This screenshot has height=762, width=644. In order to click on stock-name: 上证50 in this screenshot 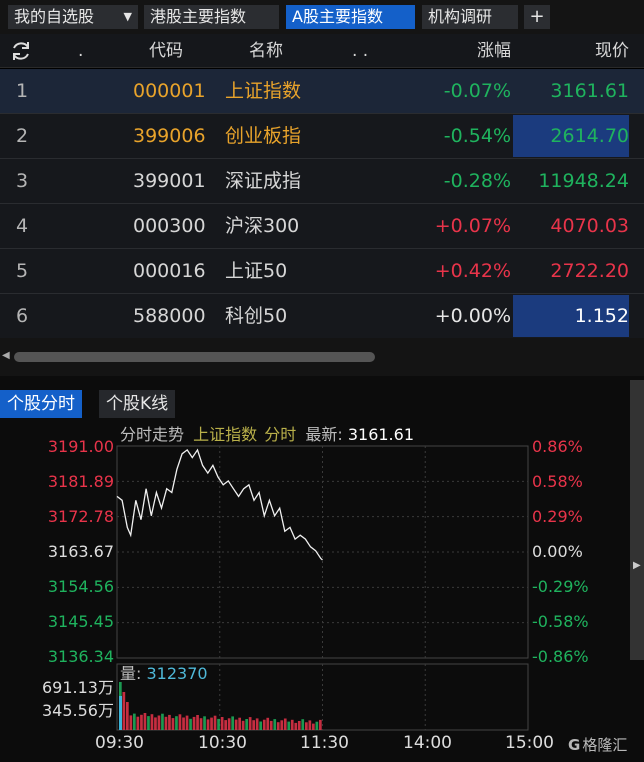, I will do `click(256, 271)`.